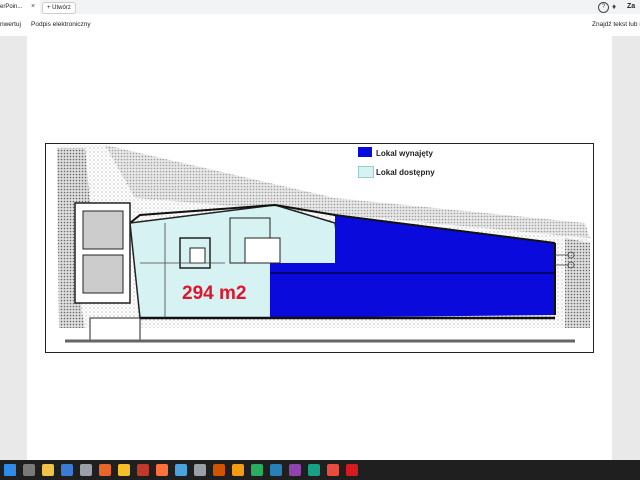  What do you see at coordinates (238, 470) in the screenshot?
I see `vlc-icon` at bounding box center [238, 470].